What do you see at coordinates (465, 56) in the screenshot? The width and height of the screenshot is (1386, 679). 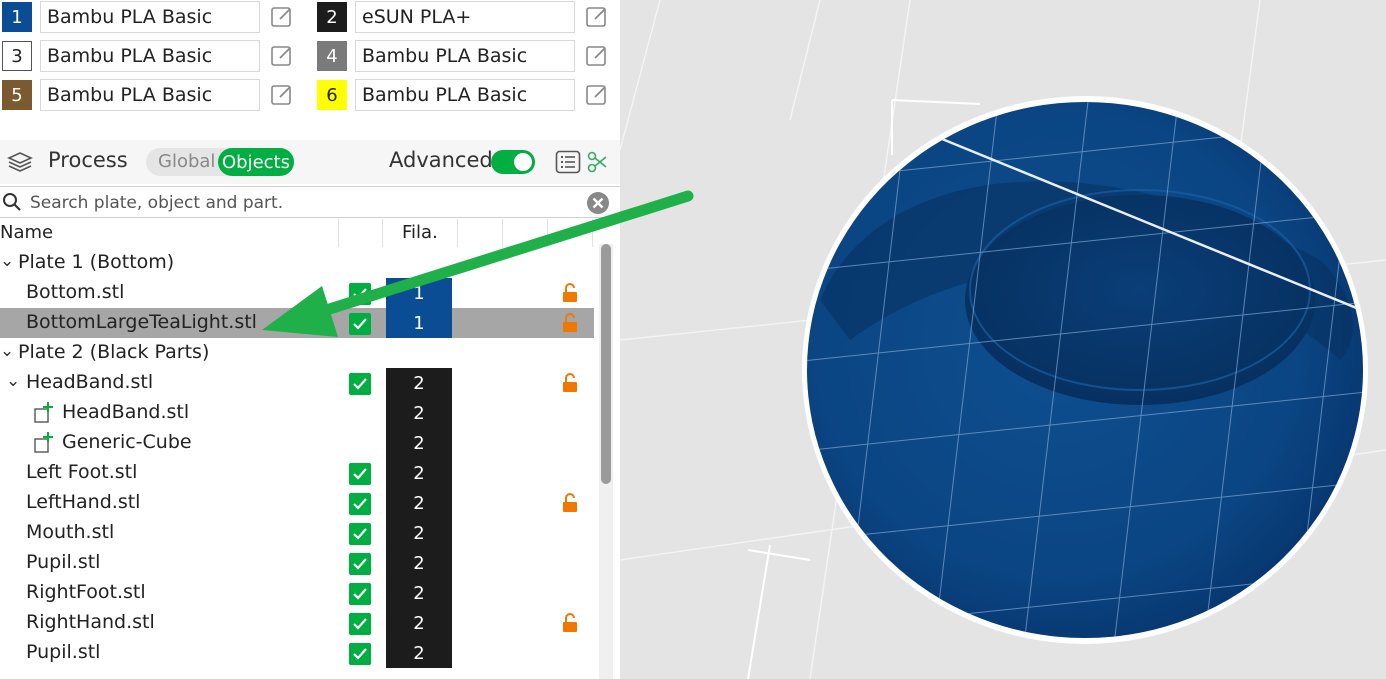 I see `filament-name-4: Bambu PLA Basic` at bounding box center [465, 56].